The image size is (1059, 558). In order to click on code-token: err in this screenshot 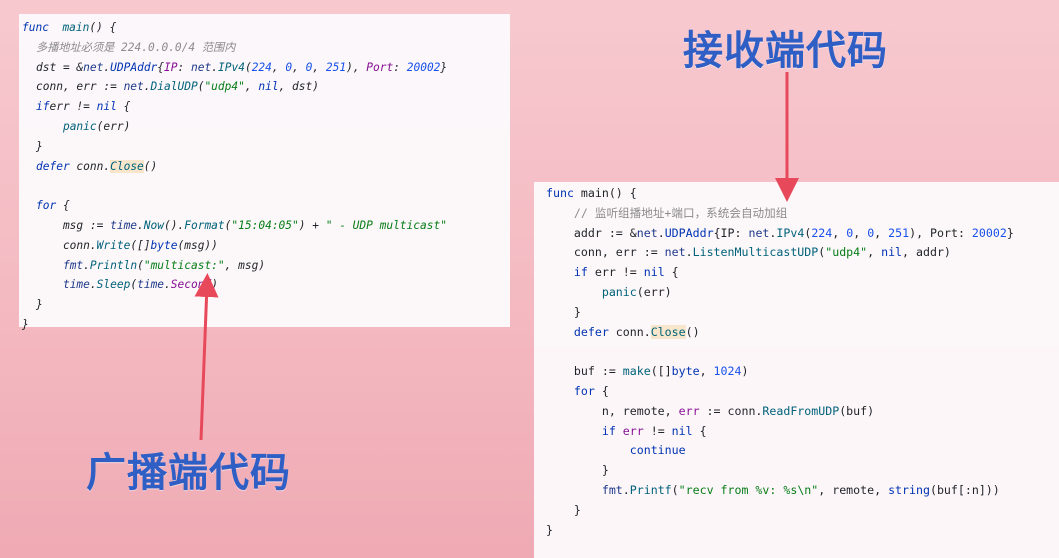, I will do `click(633, 430)`.